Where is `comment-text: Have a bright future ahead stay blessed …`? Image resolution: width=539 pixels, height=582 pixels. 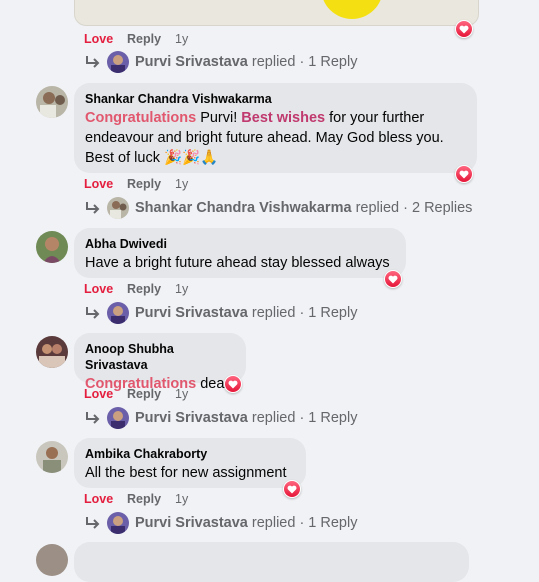
comment-text: Have a bright future ahead stay blessed … is located at coordinates (237, 263).